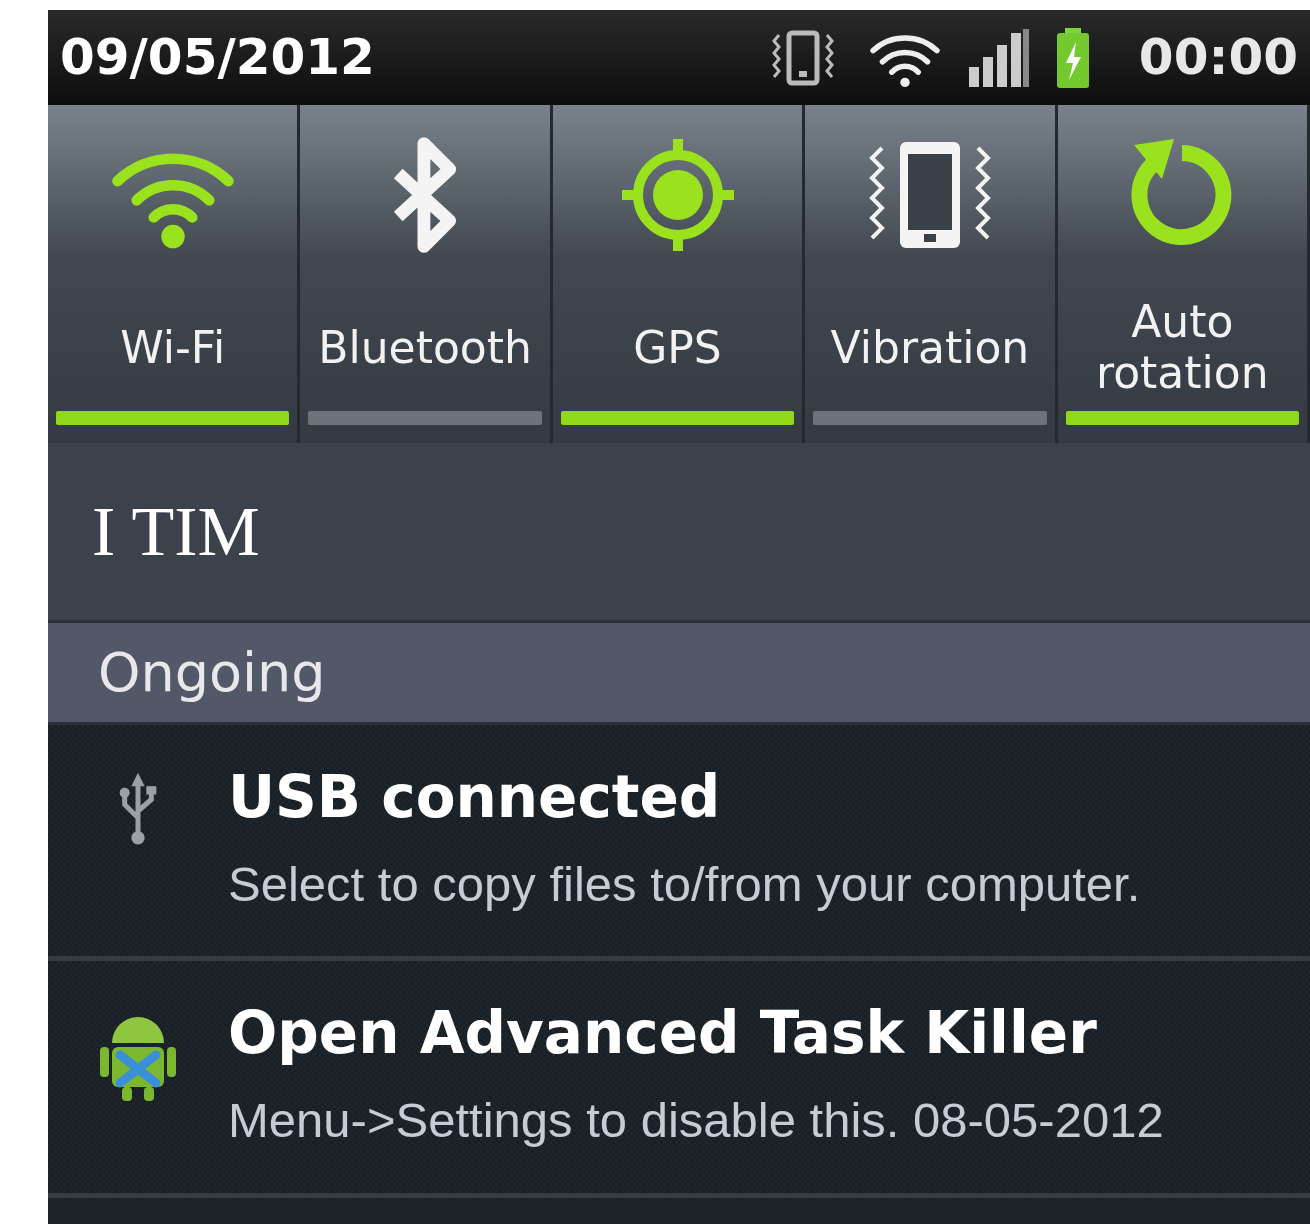  What do you see at coordinates (677, 348) in the screenshot?
I see `toggle-label: GPS` at bounding box center [677, 348].